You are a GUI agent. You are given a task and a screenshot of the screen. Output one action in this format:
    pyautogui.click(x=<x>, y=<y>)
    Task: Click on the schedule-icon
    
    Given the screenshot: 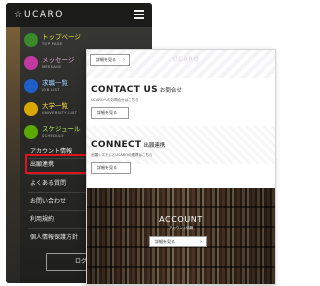 What is the action you would take?
    pyautogui.click(x=31, y=132)
    